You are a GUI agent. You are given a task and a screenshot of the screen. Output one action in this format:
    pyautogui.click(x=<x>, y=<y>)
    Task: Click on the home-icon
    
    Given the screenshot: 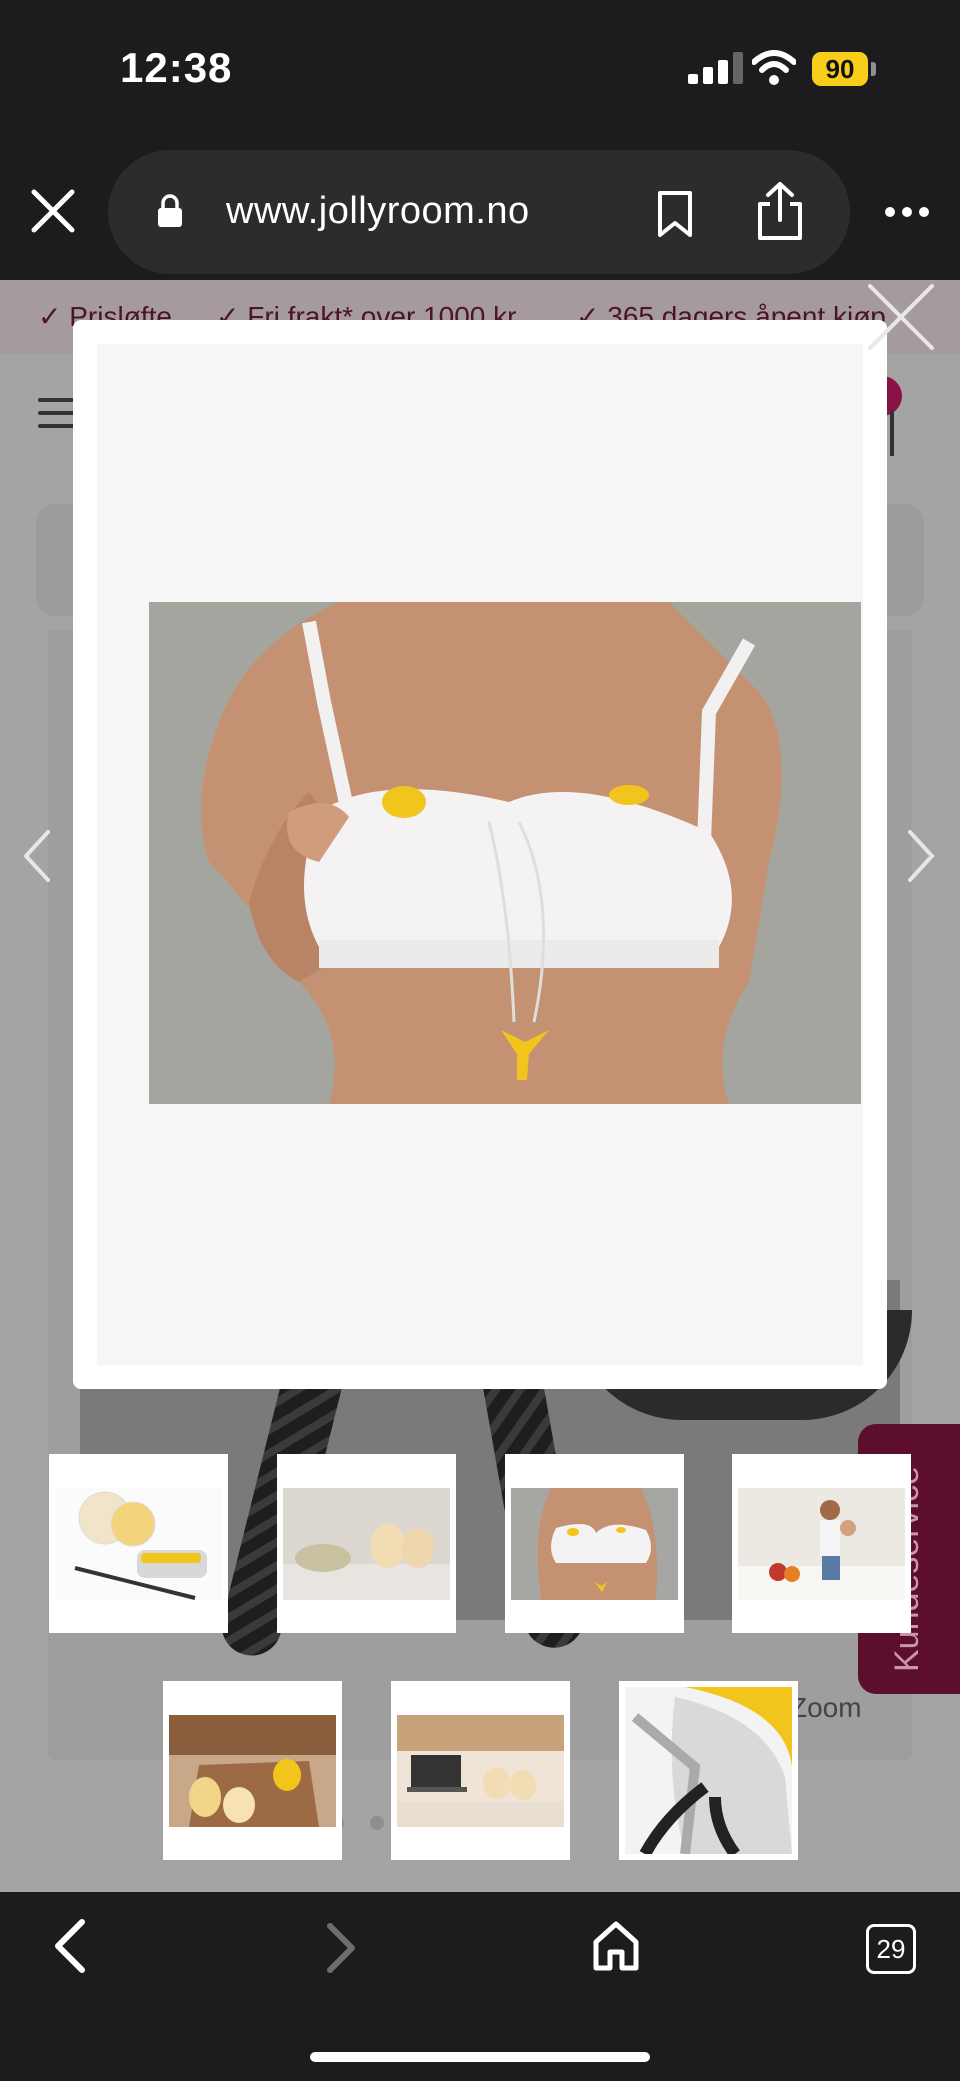 What is the action you would take?
    pyautogui.click(x=616, y=1946)
    